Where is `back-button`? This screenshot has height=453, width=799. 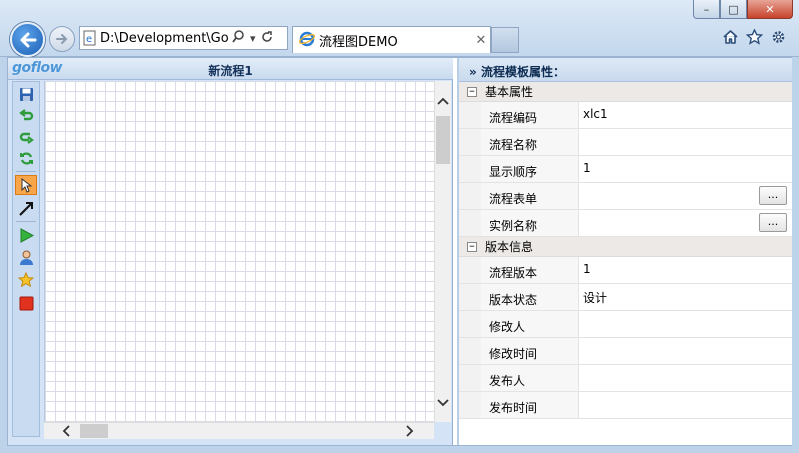
back-button is located at coordinates (27, 39).